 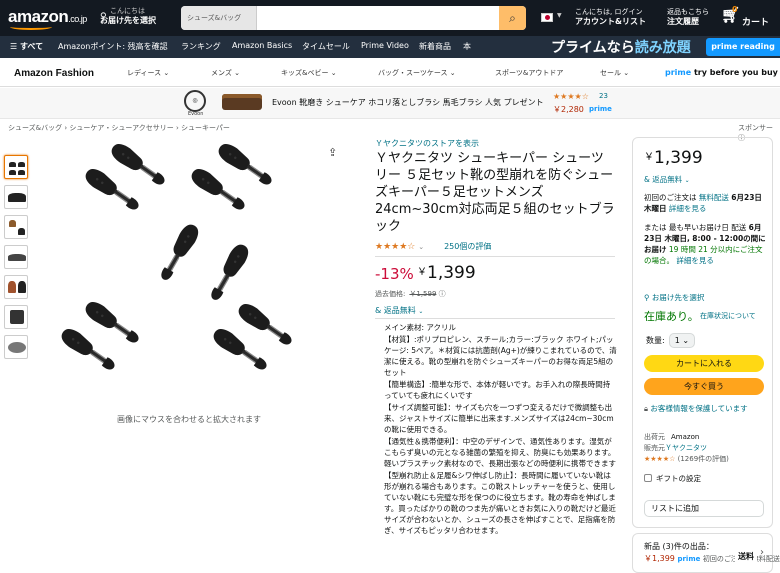 What do you see at coordinates (762, 552) in the screenshot?
I see `scroll-arrow-icon: ›` at bounding box center [762, 552].